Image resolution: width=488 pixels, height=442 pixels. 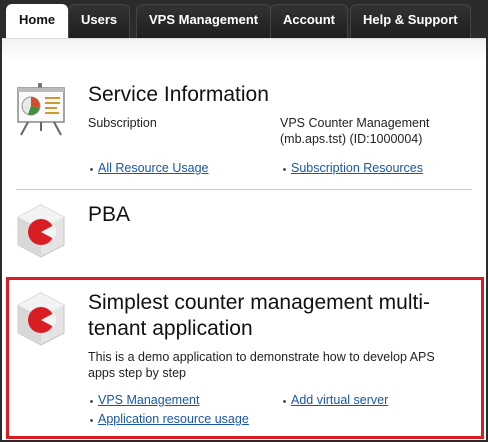 I want to click on tab-account: Account, so click(x=309, y=21).